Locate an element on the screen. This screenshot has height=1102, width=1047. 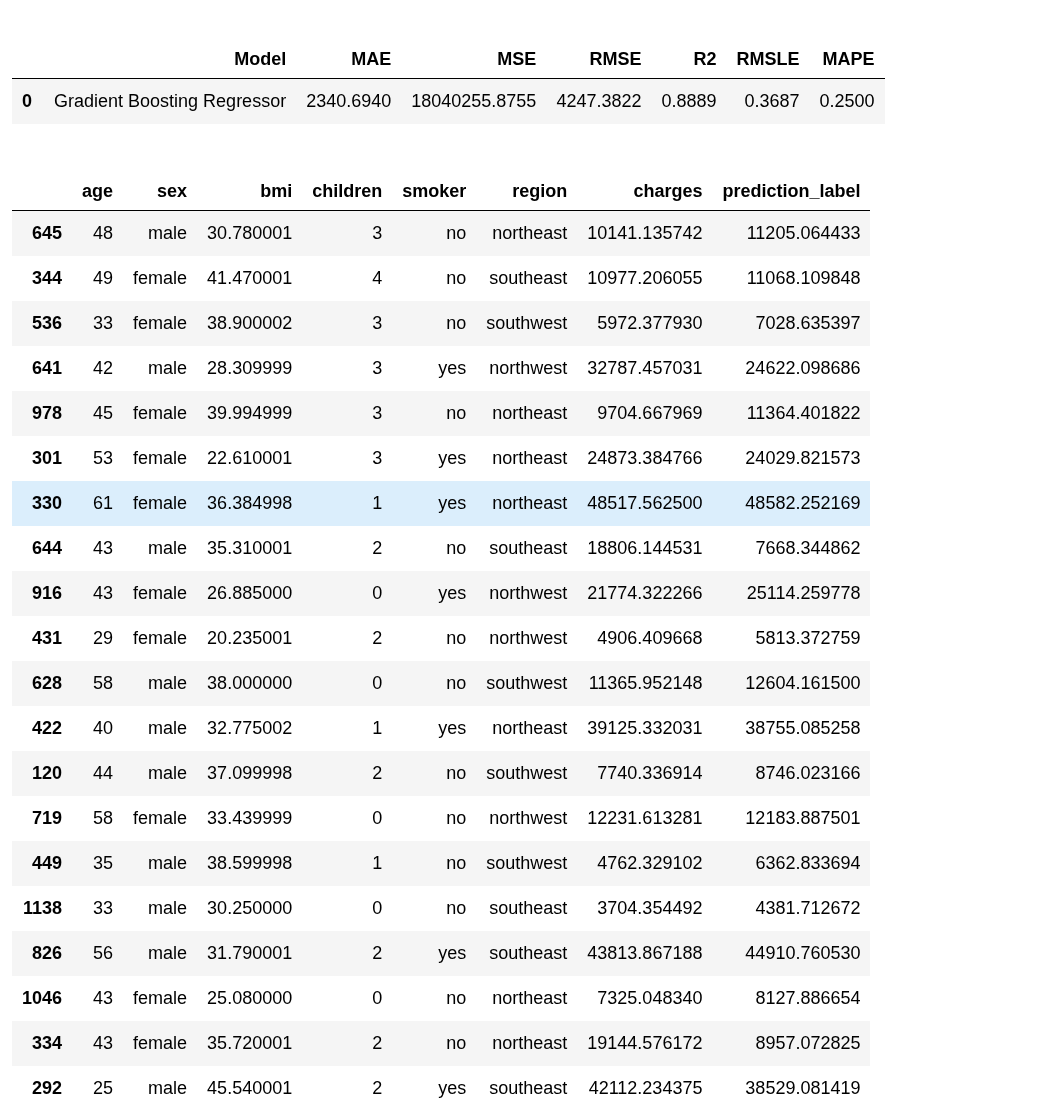
column-header: MAPE is located at coordinates (847, 55).